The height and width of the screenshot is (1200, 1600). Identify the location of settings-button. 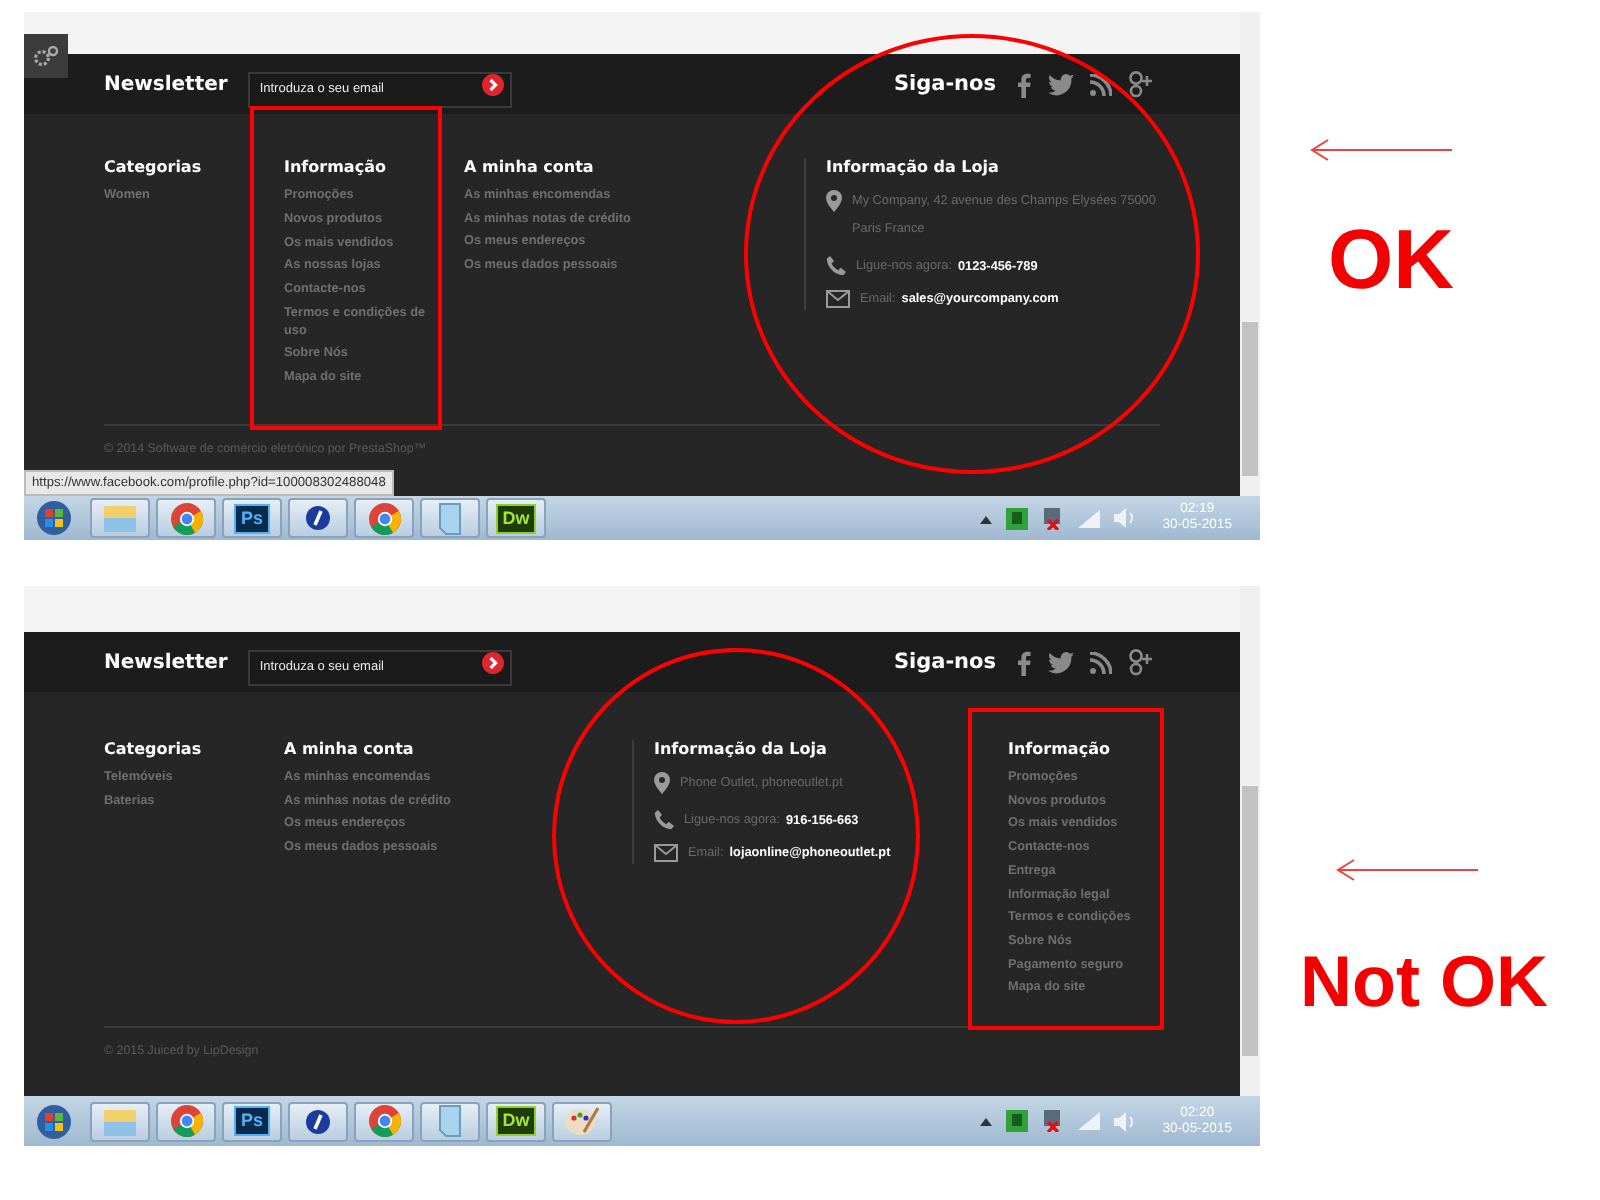
(46, 56).